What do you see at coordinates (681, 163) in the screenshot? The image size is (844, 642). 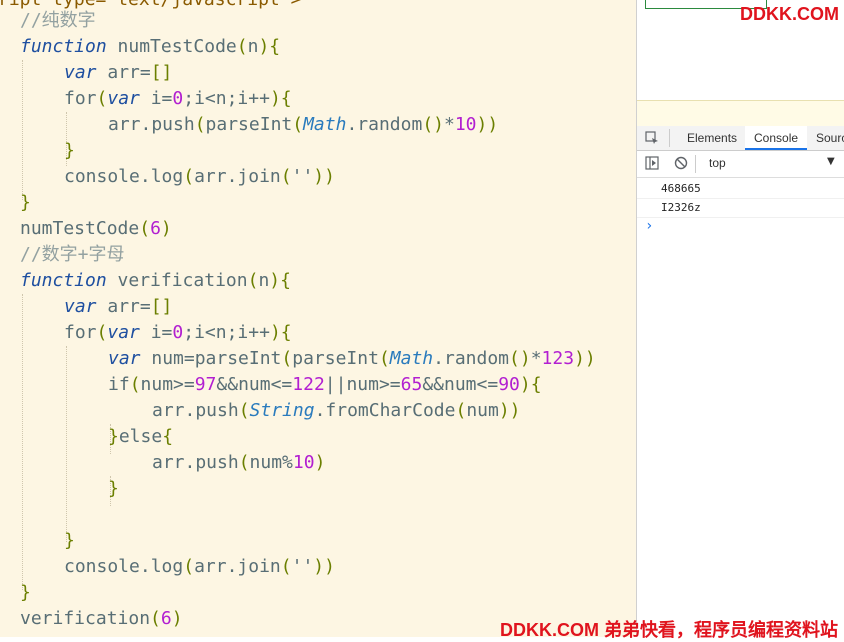 I see `clear-console-icon` at bounding box center [681, 163].